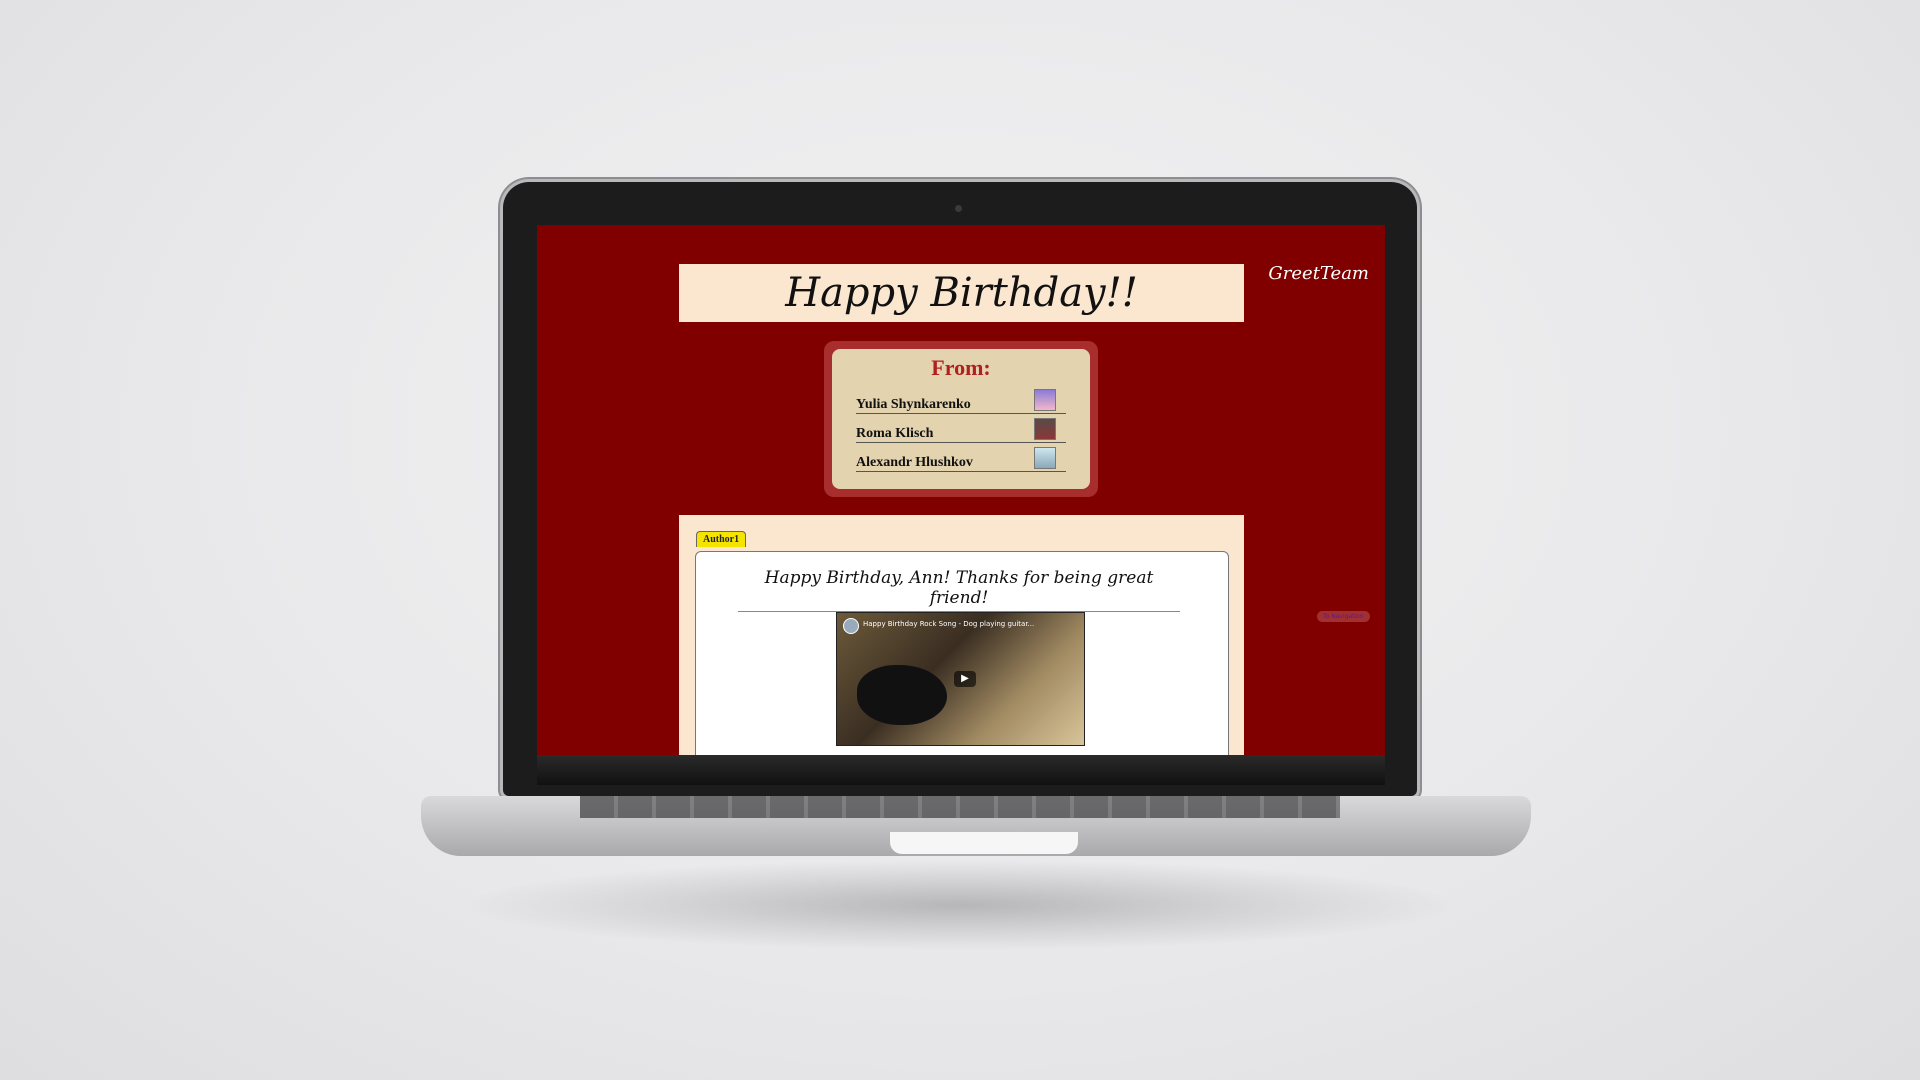 The height and width of the screenshot is (1080, 1920). I want to click on page-title: Happy Birthday!!, so click(961, 293).